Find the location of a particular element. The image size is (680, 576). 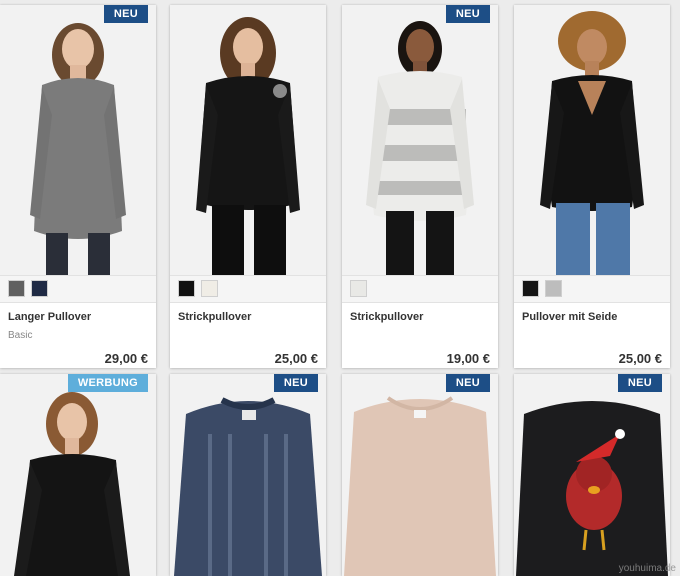

product-card: Pullover mit Seide 25,00 € is located at coordinates (592, 186).